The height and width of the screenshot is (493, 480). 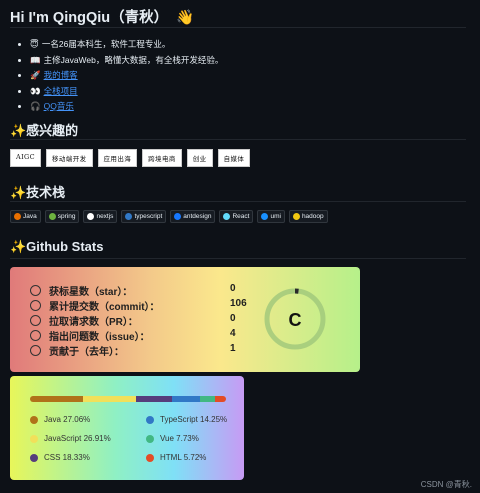 I want to click on typescript-icon, so click(x=129, y=216).